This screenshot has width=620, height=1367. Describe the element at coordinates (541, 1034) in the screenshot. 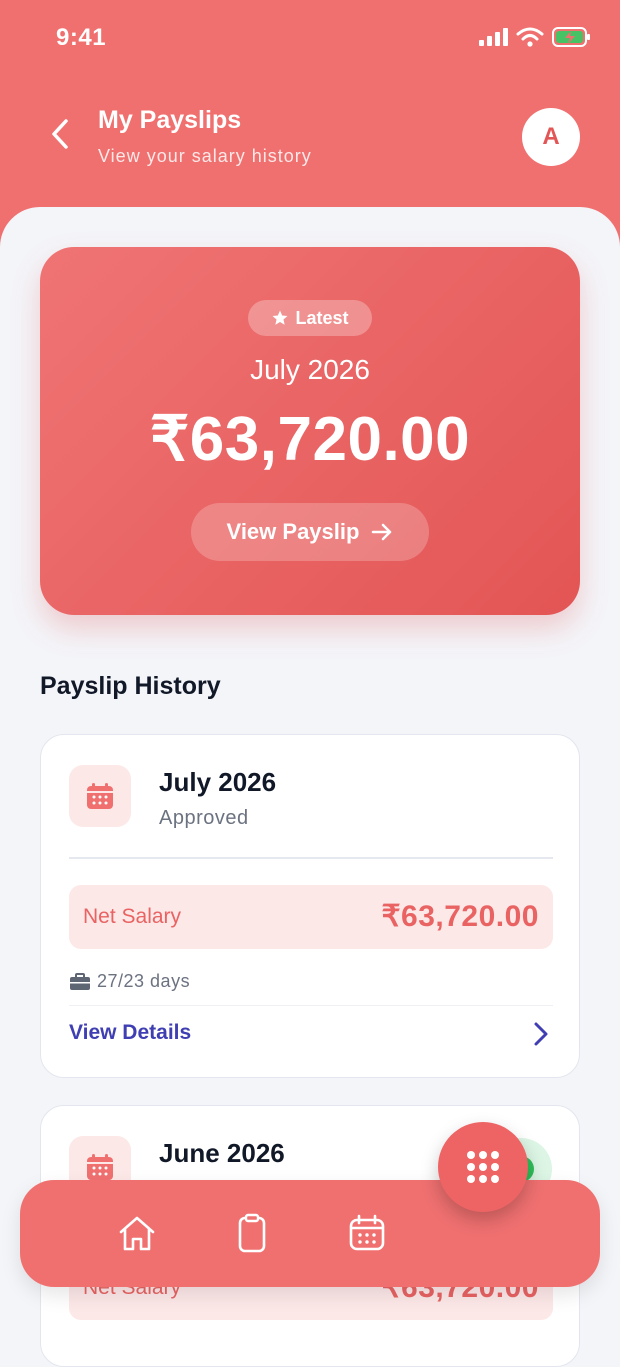

I see `chevron-right-icon` at that location.